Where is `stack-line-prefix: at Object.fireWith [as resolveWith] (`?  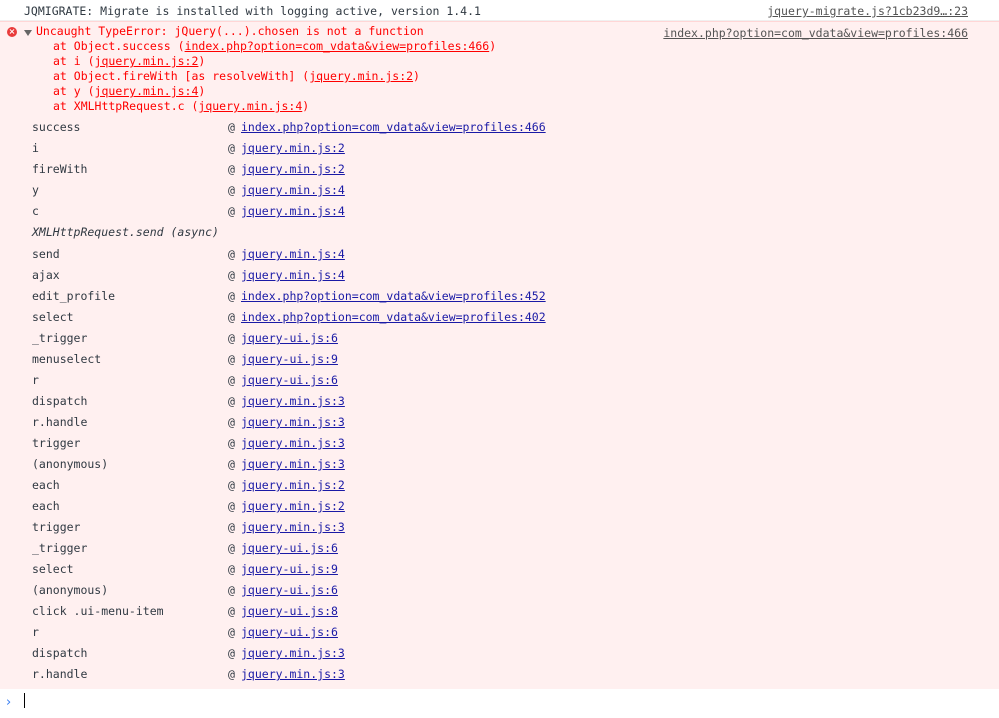 stack-line-prefix: at Object.fireWith [as resolveWith] ( is located at coordinates (181, 76).